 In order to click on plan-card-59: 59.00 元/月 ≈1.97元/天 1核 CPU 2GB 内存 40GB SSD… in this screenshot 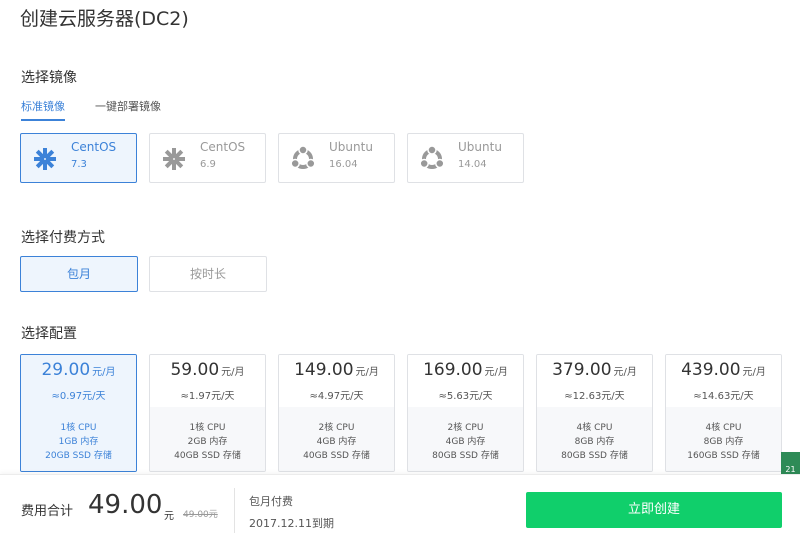, I will do `click(207, 413)`.